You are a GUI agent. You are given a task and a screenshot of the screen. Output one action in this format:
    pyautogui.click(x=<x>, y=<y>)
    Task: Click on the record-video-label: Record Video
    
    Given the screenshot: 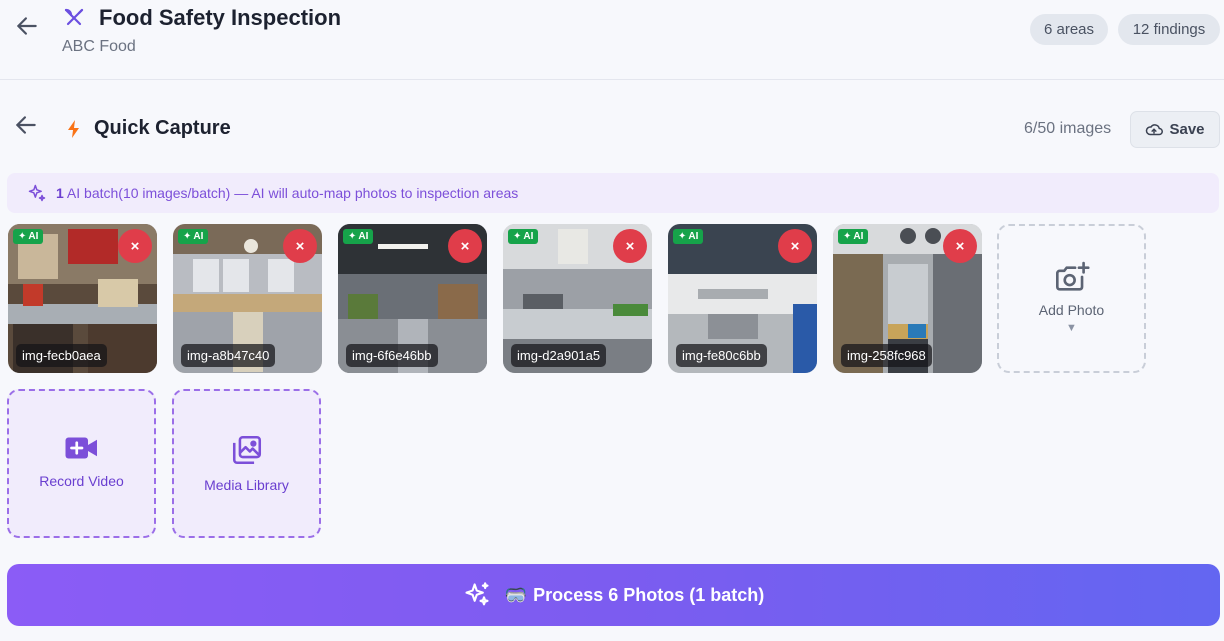 What is the action you would take?
    pyautogui.click(x=81, y=481)
    